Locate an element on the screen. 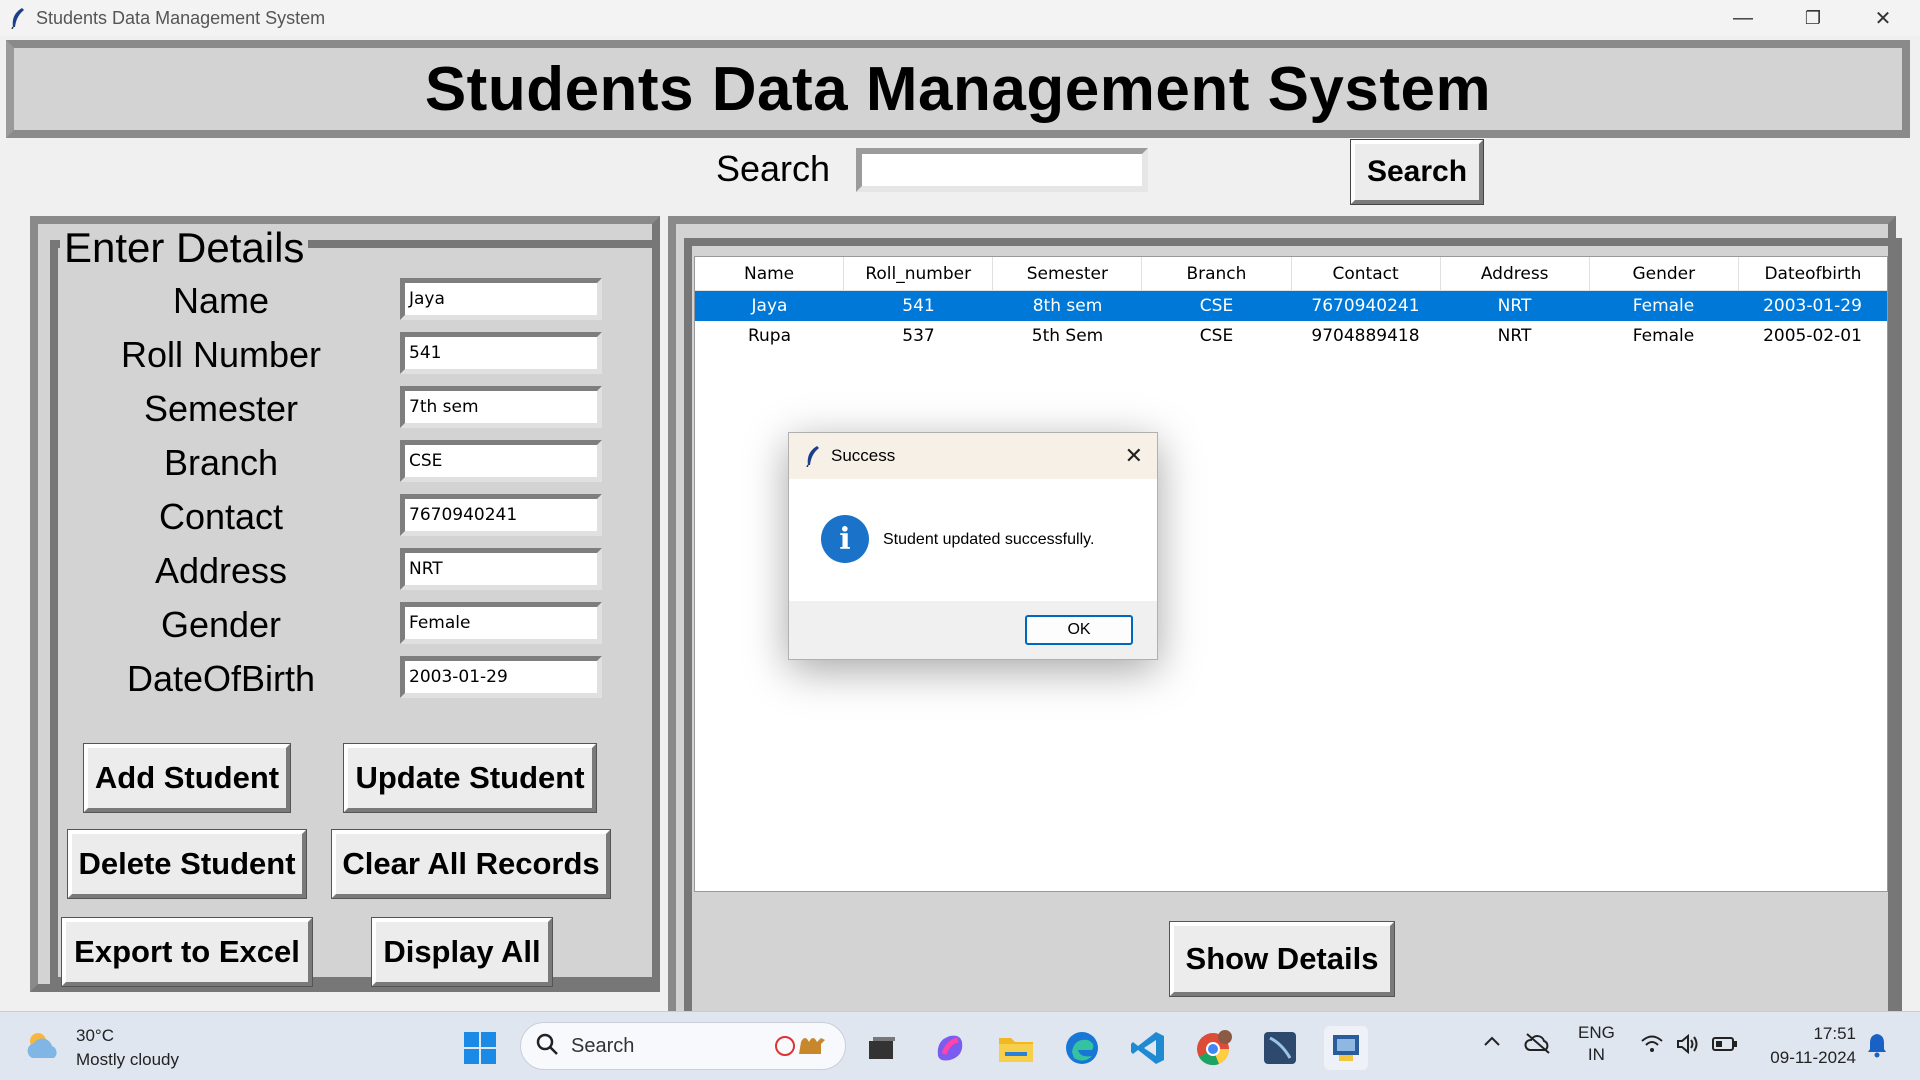  export-to-excel-button: Export to Excel is located at coordinates (187, 952).